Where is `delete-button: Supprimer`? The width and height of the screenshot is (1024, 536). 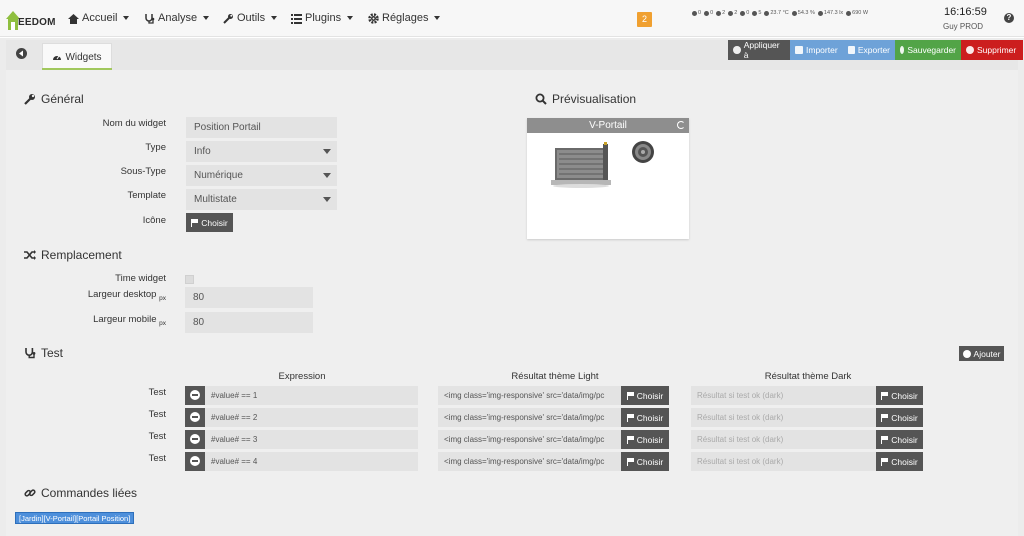
delete-button: Supprimer is located at coordinates (992, 50).